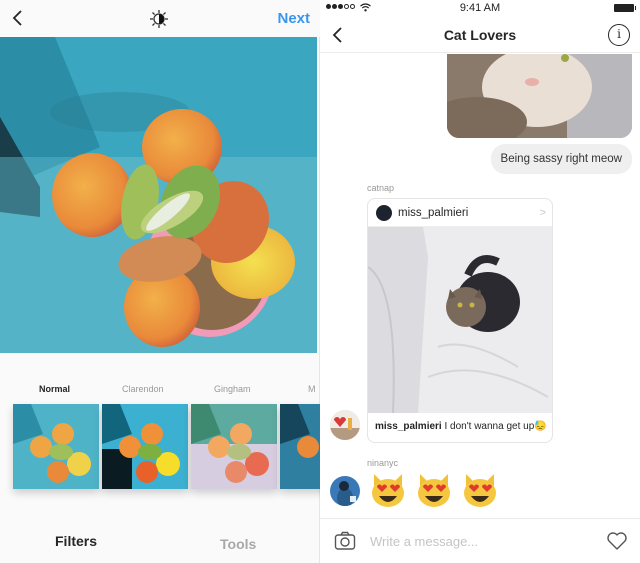  I want to click on emoji-message, so click(434, 490).